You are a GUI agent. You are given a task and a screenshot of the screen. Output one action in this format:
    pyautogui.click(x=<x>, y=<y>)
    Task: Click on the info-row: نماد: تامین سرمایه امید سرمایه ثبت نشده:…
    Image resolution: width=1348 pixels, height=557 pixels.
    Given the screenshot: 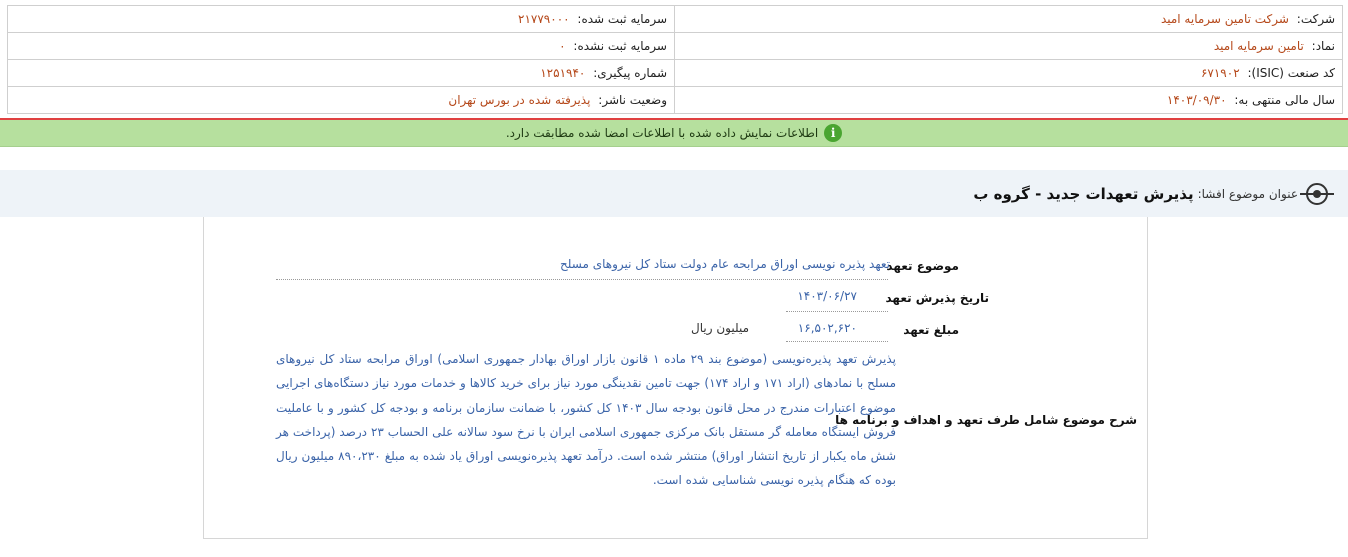 What is the action you would take?
    pyautogui.click(x=675, y=46)
    